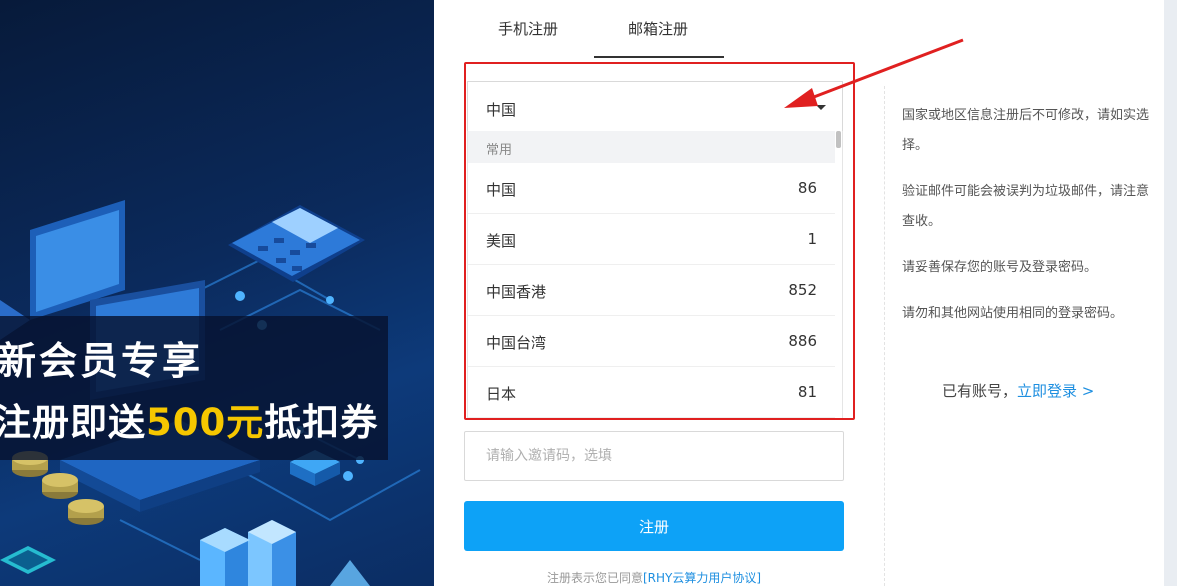 The width and height of the screenshot is (1177, 586). Describe the element at coordinates (1055, 391) in the screenshot. I see `login-link: 立即登录 >` at that location.